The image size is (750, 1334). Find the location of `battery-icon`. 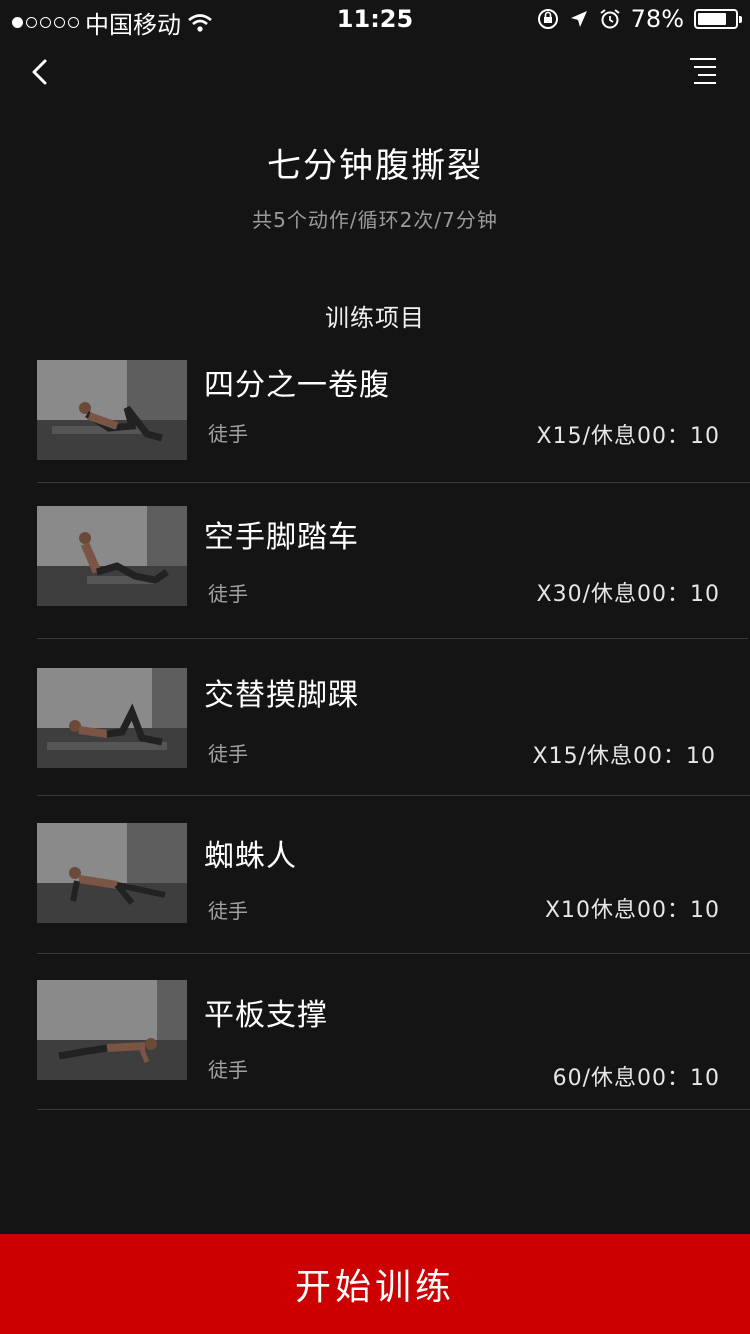

battery-icon is located at coordinates (718, 19).